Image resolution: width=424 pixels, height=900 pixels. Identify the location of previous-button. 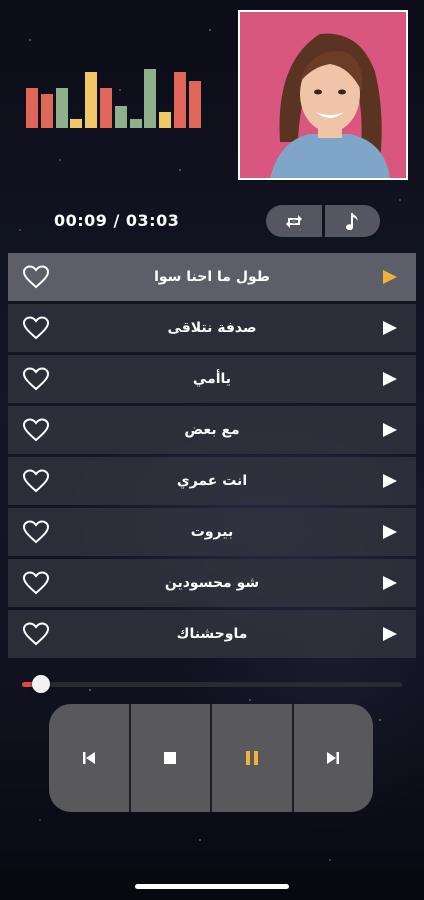
(89, 758).